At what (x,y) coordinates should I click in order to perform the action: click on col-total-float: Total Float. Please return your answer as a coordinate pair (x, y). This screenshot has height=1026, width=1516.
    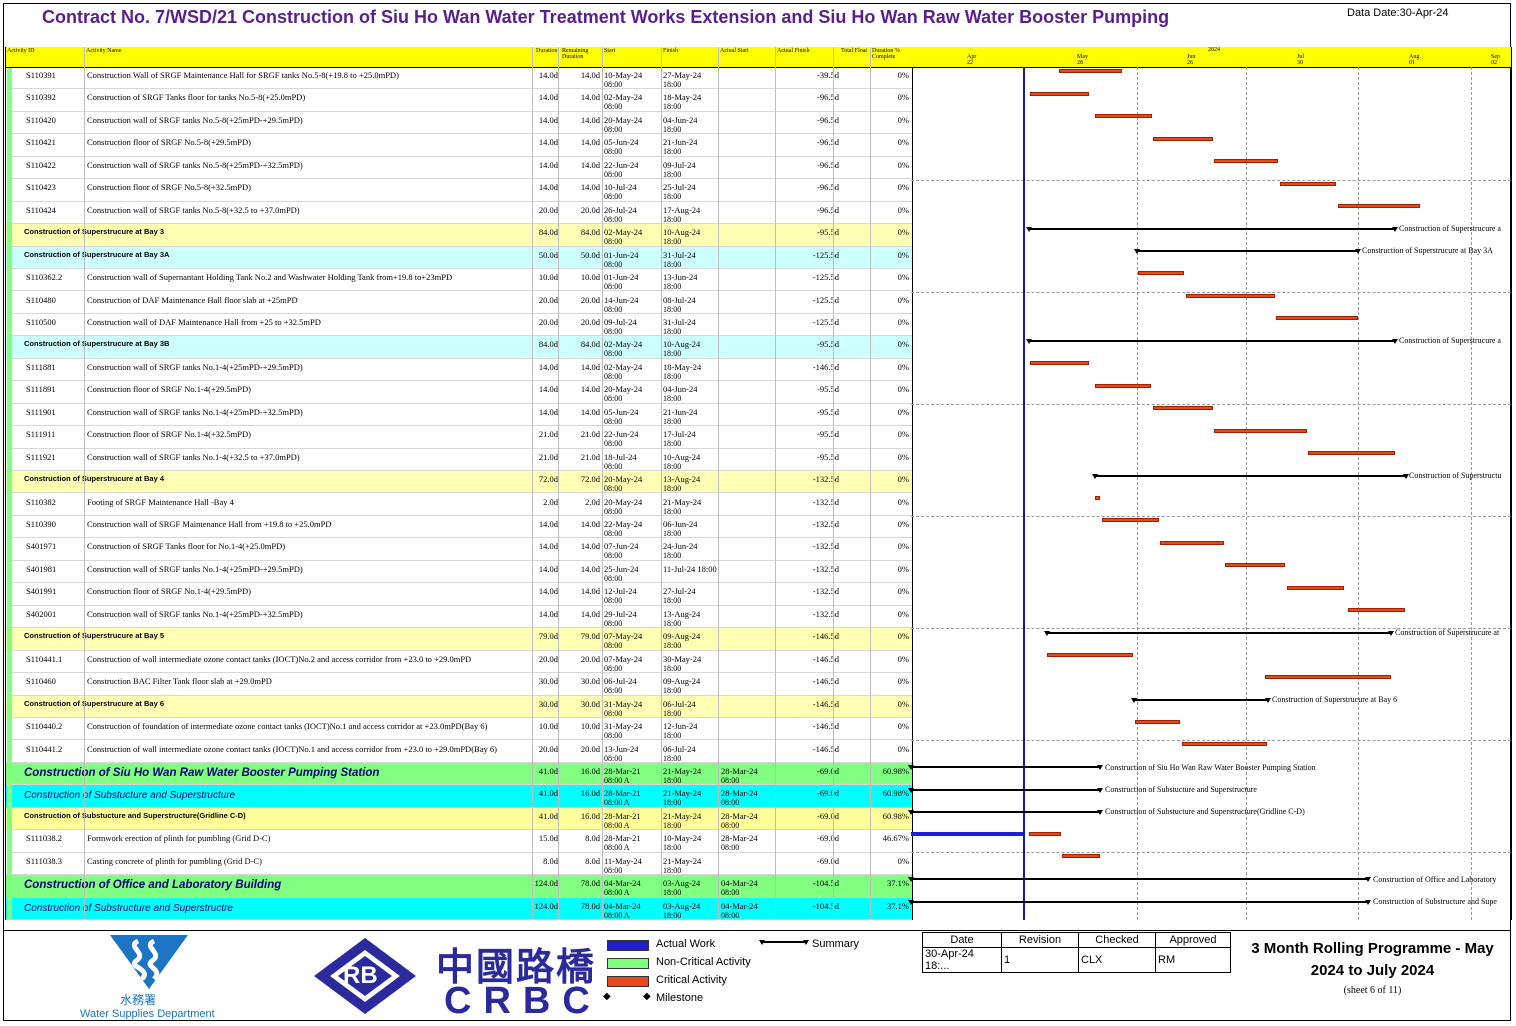
    Looking at the image, I should click on (854, 51).